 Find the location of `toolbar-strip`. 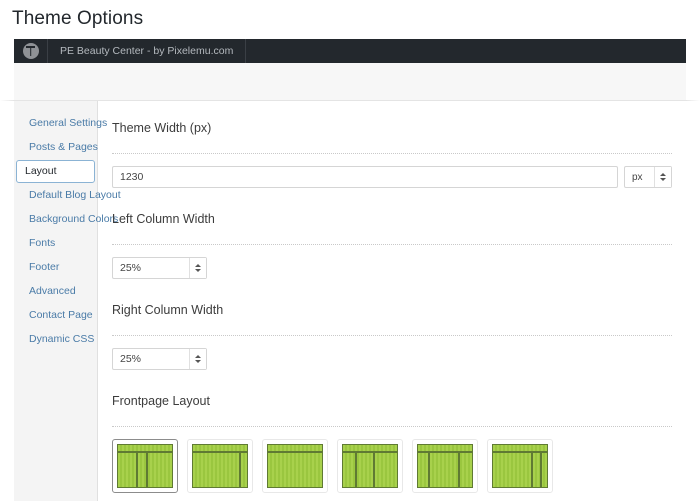

toolbar-strip is located at coordinates (350, 82).